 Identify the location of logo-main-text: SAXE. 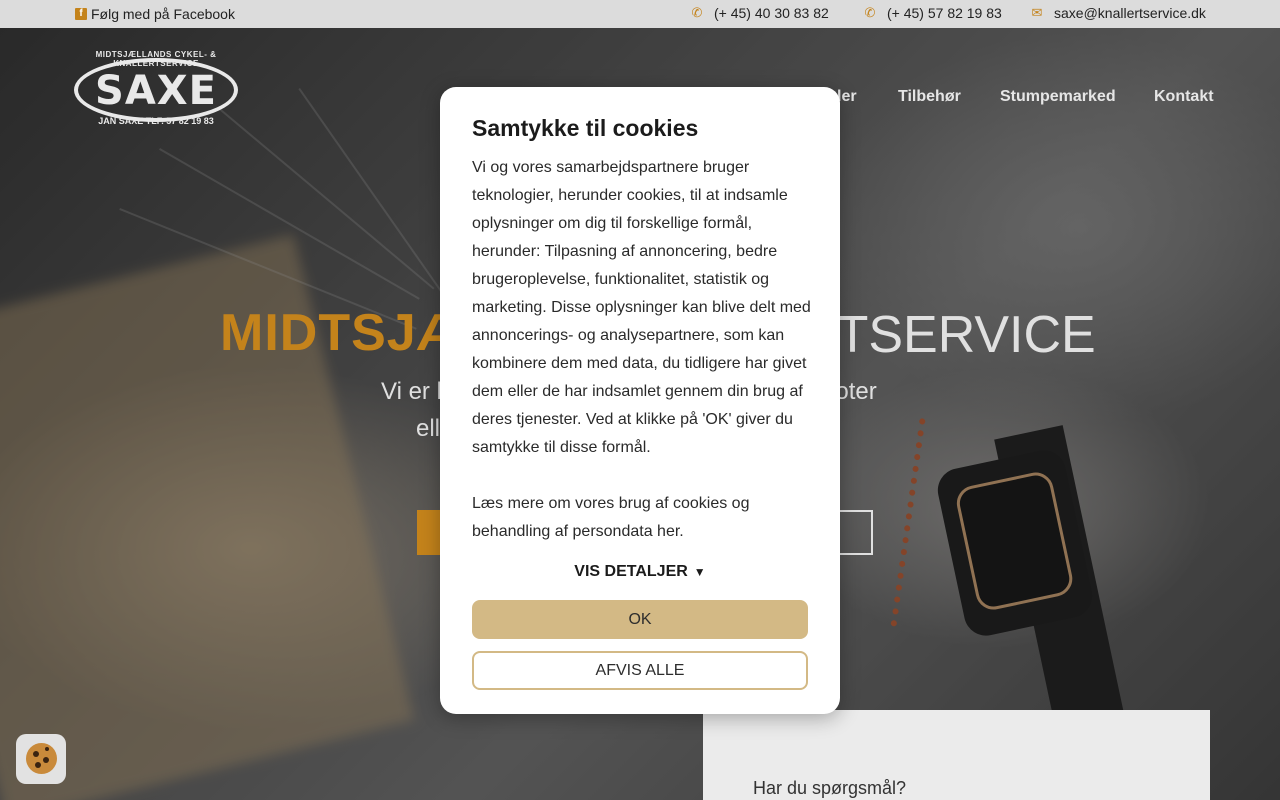
(156, 91).